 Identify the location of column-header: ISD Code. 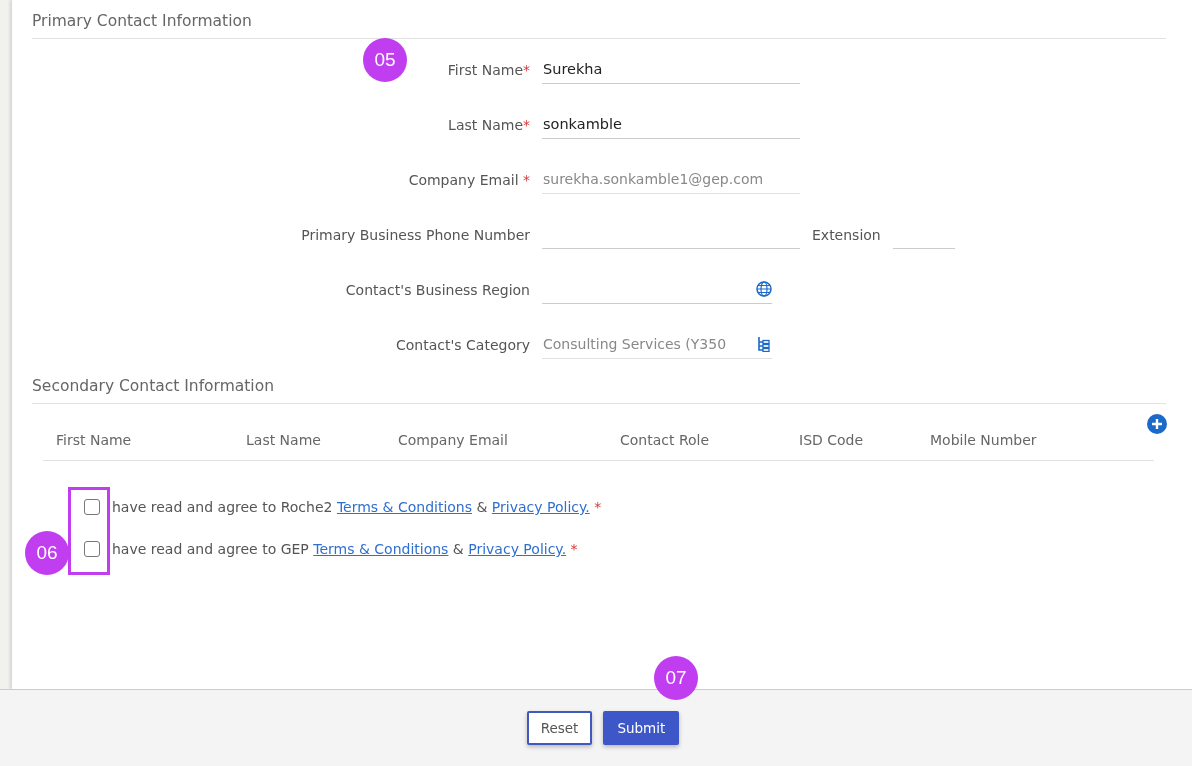
(832, 440).